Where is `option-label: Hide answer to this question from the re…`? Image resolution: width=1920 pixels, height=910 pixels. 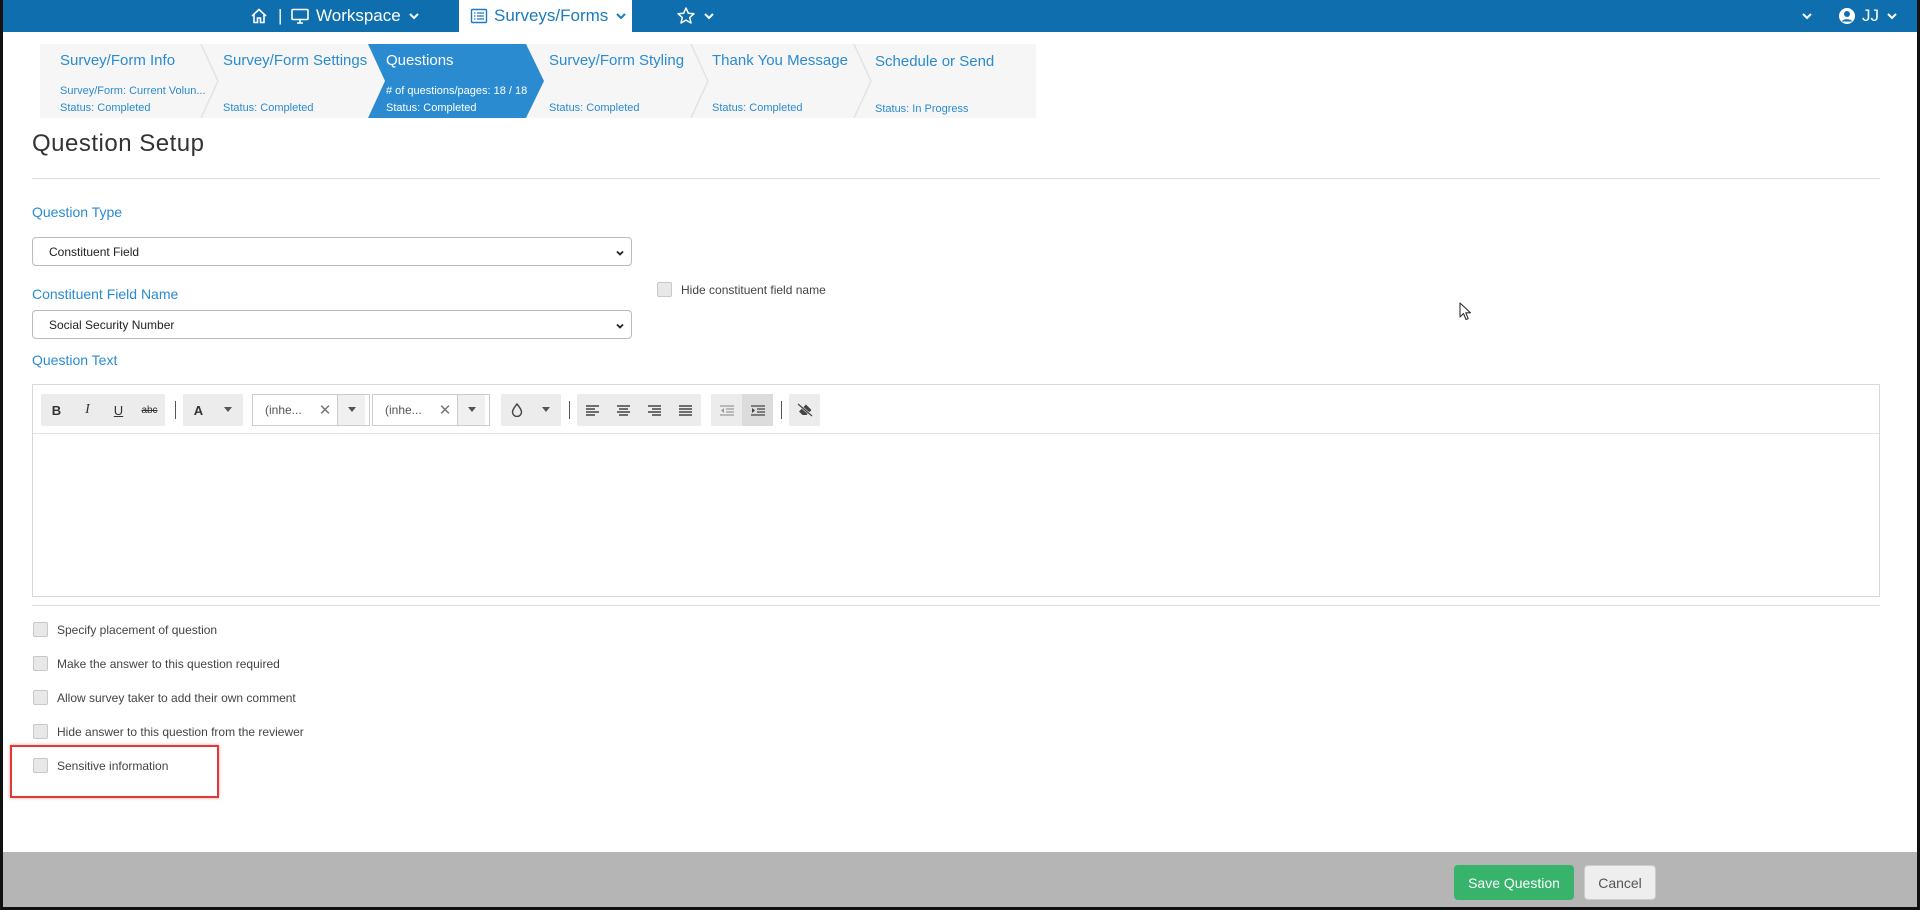
option-label: Hide answer to this question from the re… is located at coordinates (180, 731).